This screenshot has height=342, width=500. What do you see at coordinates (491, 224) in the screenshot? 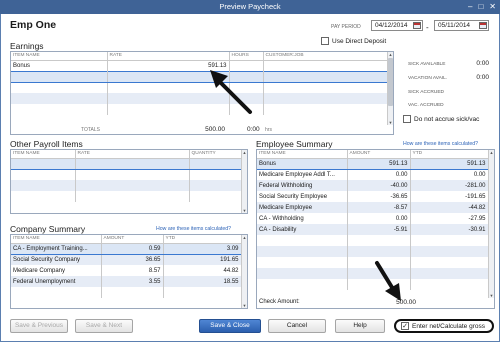
I see `employee-summary-scrollbar: ▲ ▼` at bounding box center [491, 224].